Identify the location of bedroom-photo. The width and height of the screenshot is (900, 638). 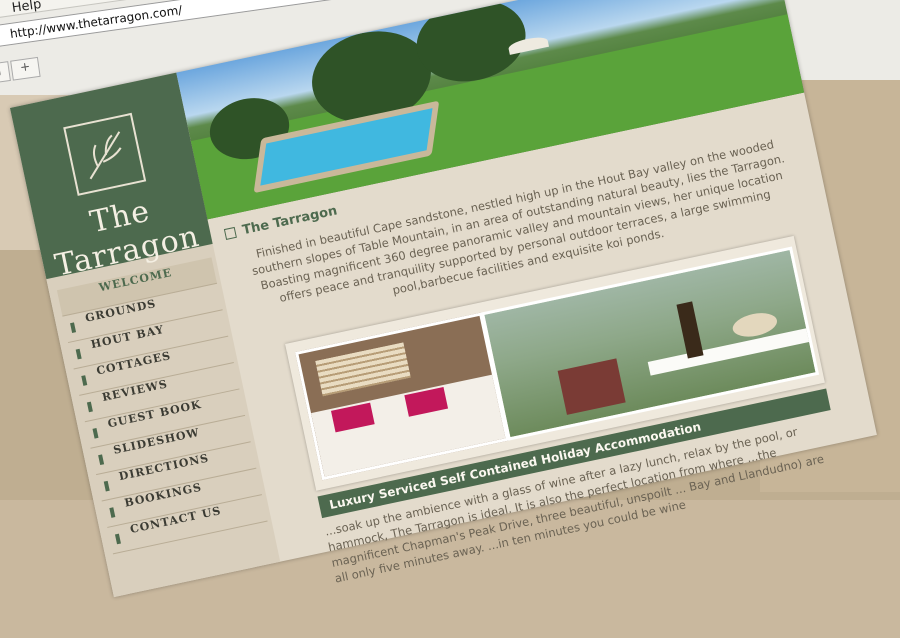
(402, 396).